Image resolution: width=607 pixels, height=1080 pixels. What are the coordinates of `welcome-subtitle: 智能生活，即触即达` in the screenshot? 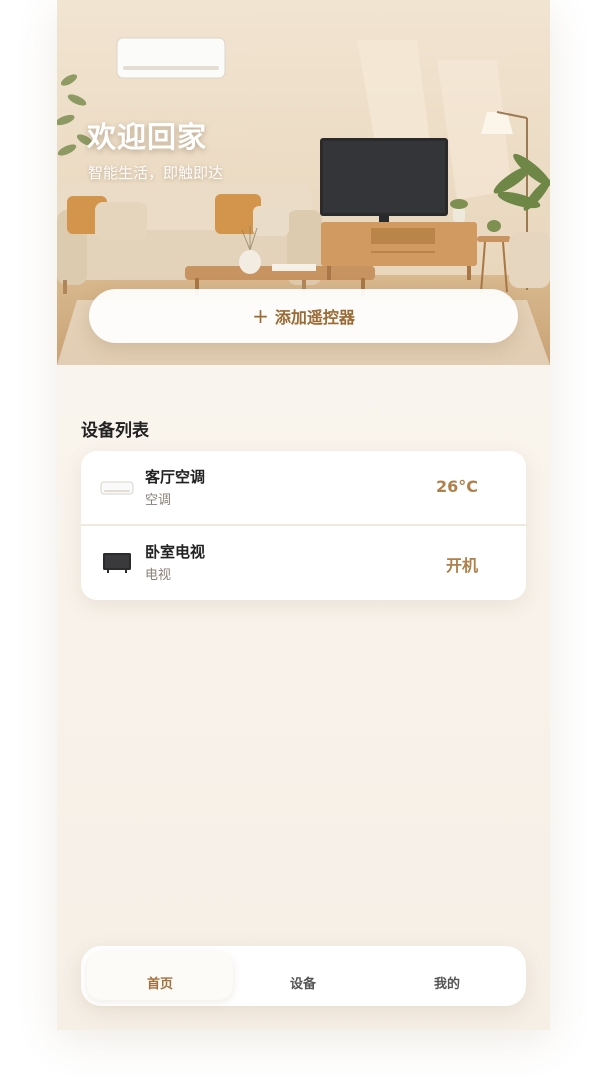 It's located at (156, 173).